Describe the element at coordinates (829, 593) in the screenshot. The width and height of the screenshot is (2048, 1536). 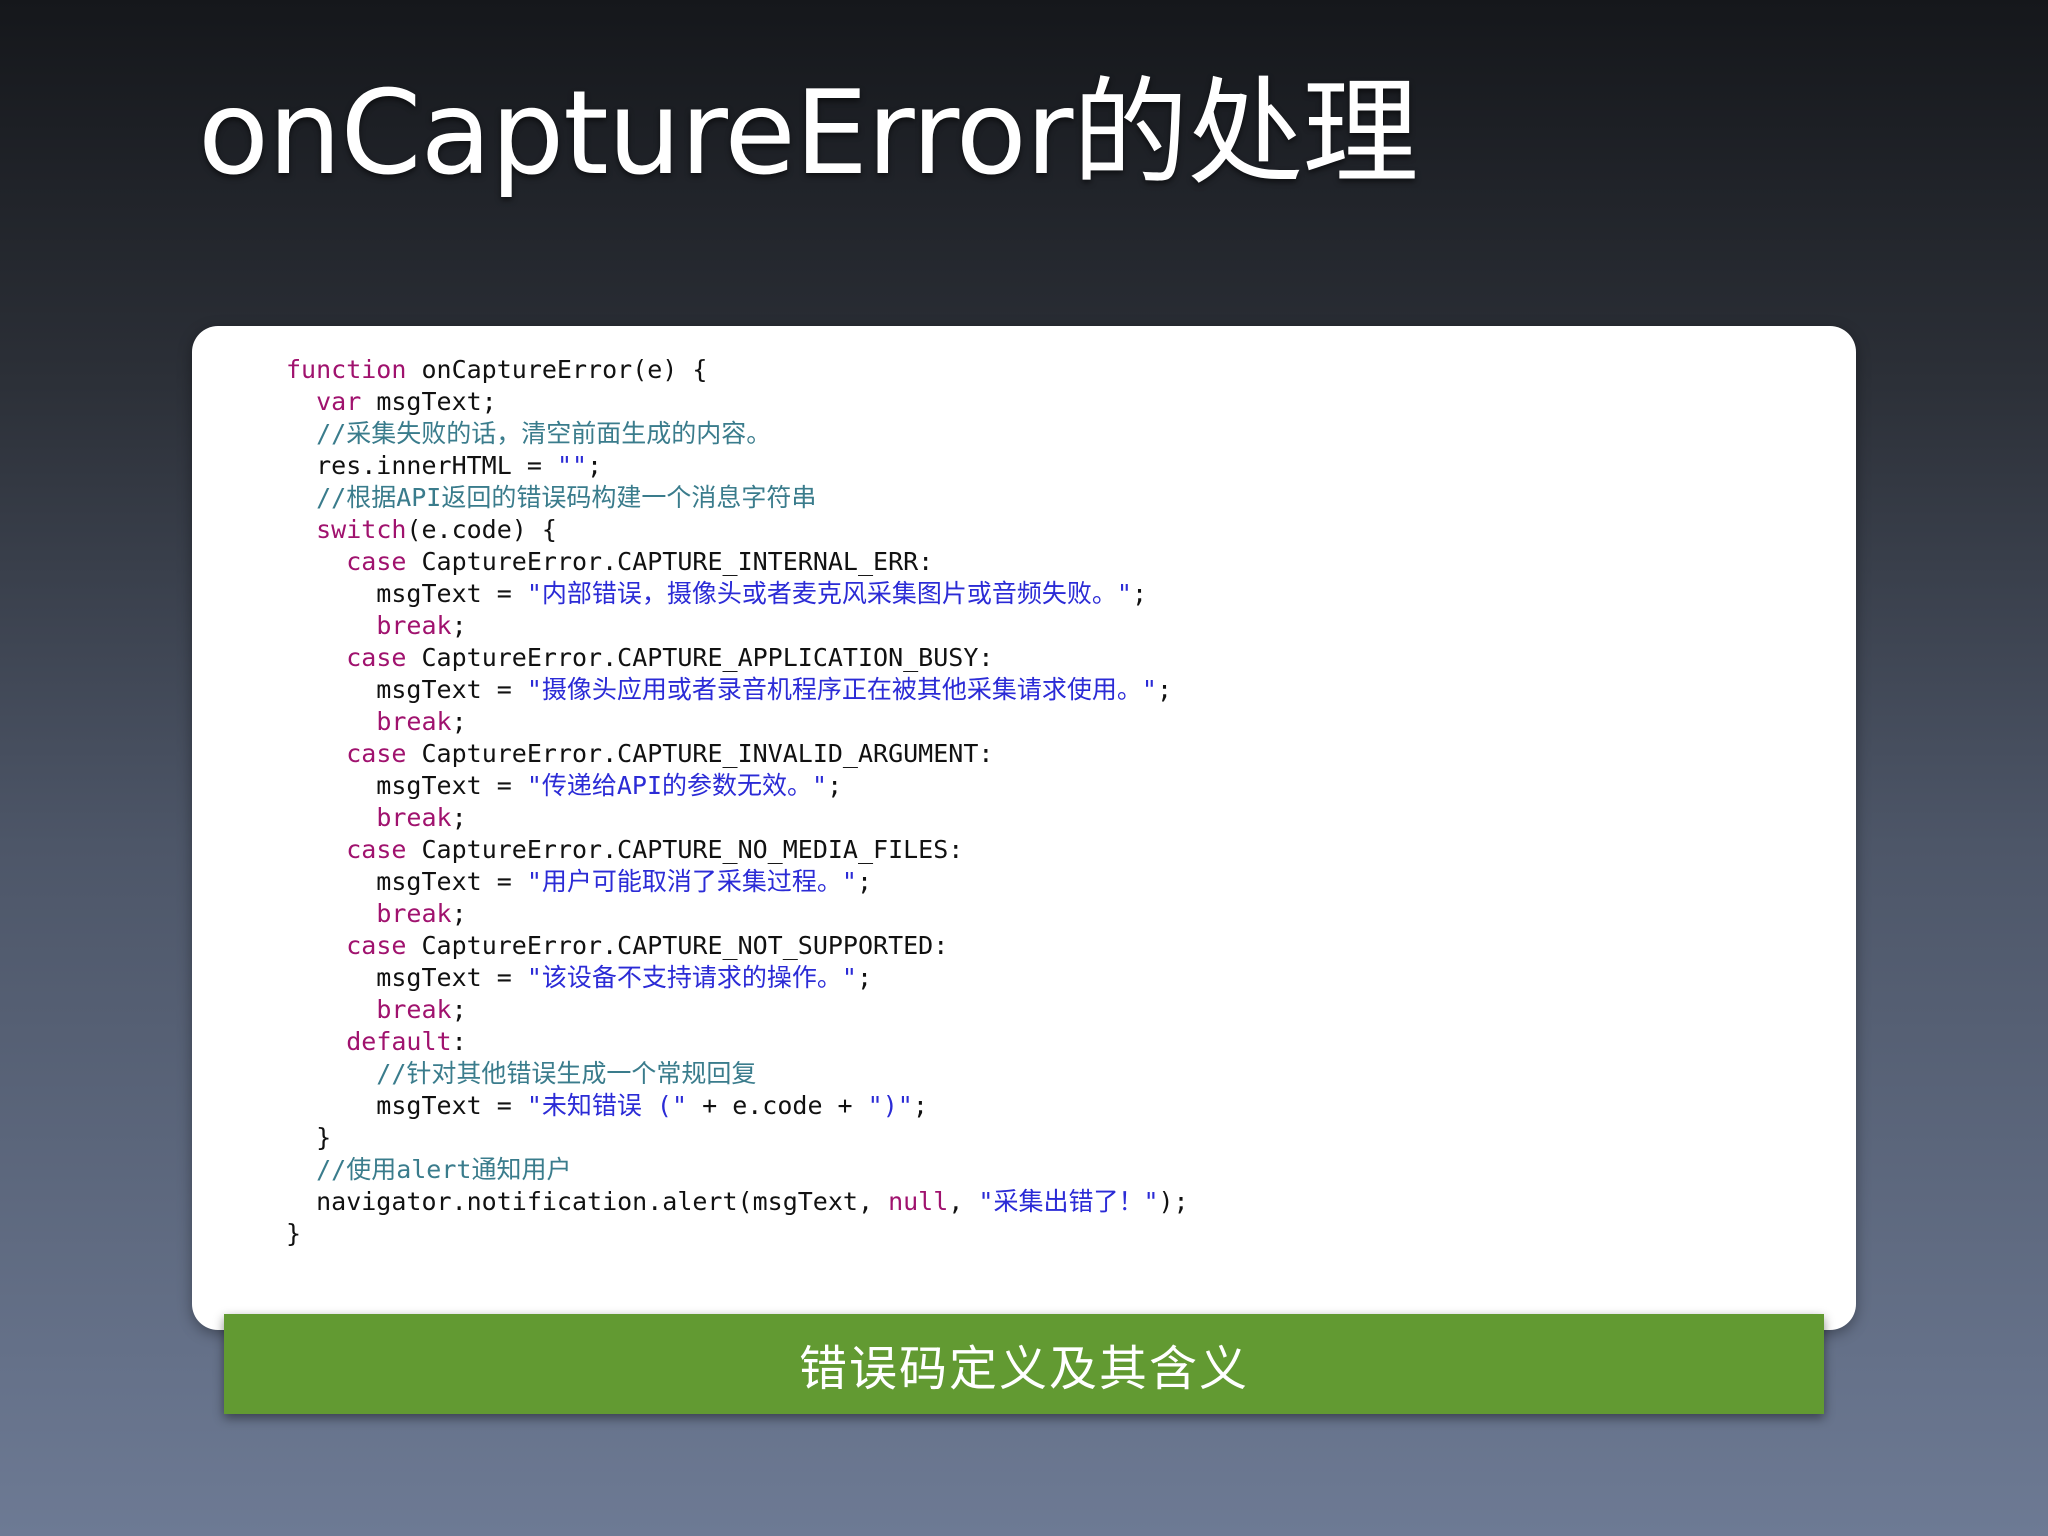
I see `code-string: "内部错误，摄像头或者麦克风采集图片或音频失败。"` at that location.